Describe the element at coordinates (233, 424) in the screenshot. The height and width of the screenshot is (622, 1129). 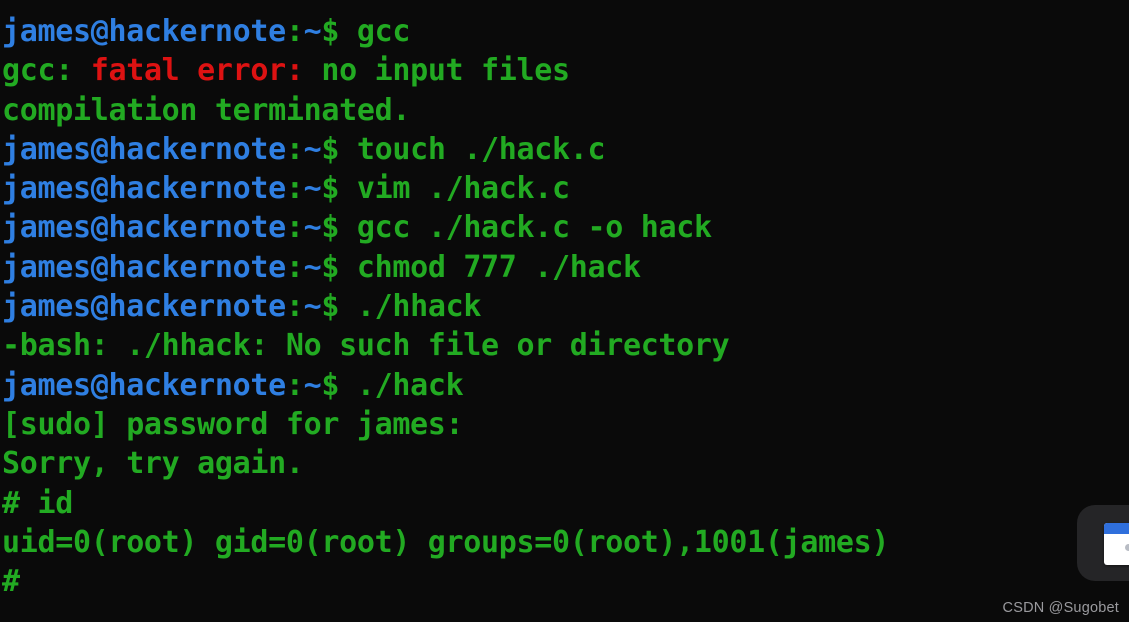
I see `terminal-output-text: [sudo] password for james:` at that location.